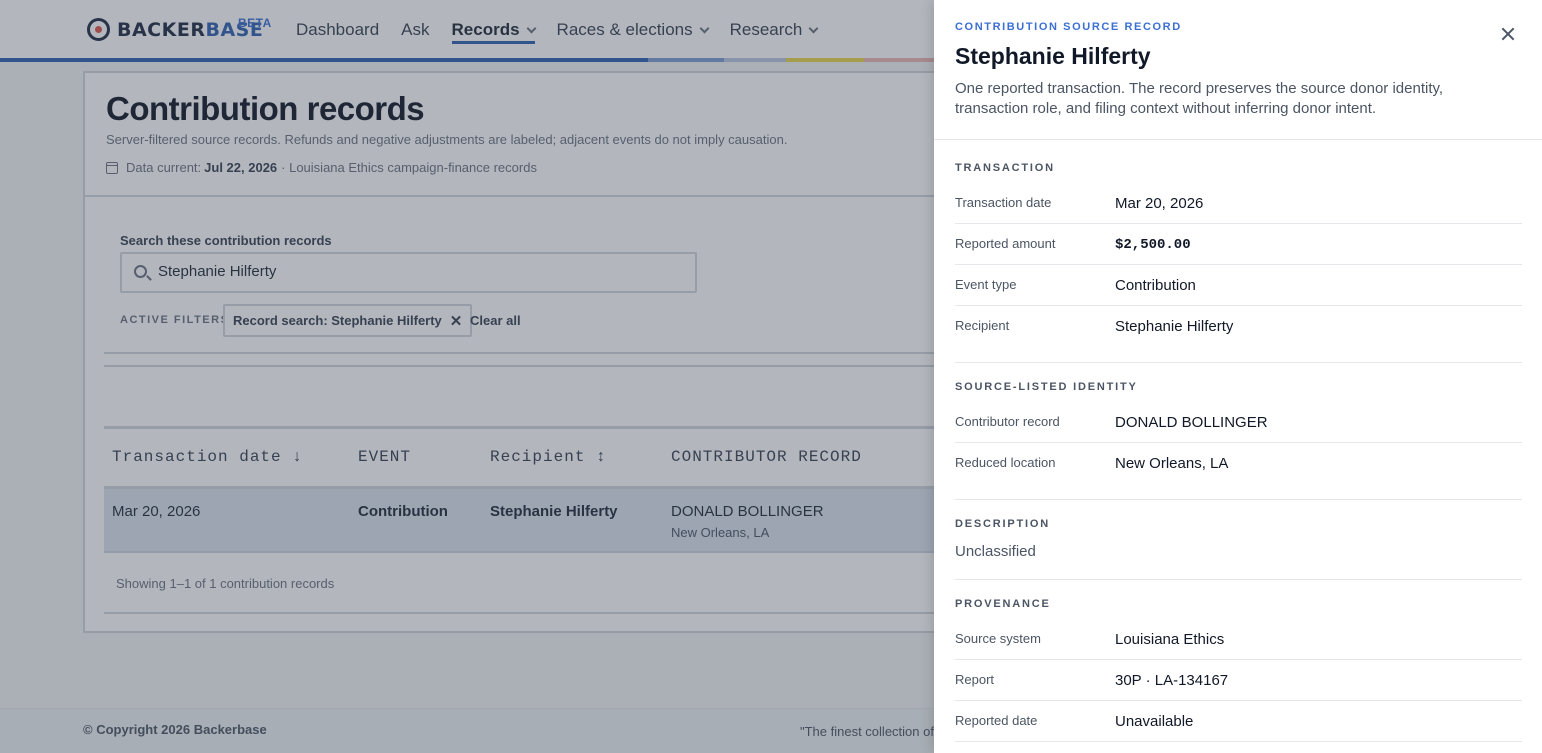 Image resolution: width=1542 pixels, height=753 pixels. I want to click on section-identity-heading: SOURCE-LISTED IDENTITY, so click(1046, 387).